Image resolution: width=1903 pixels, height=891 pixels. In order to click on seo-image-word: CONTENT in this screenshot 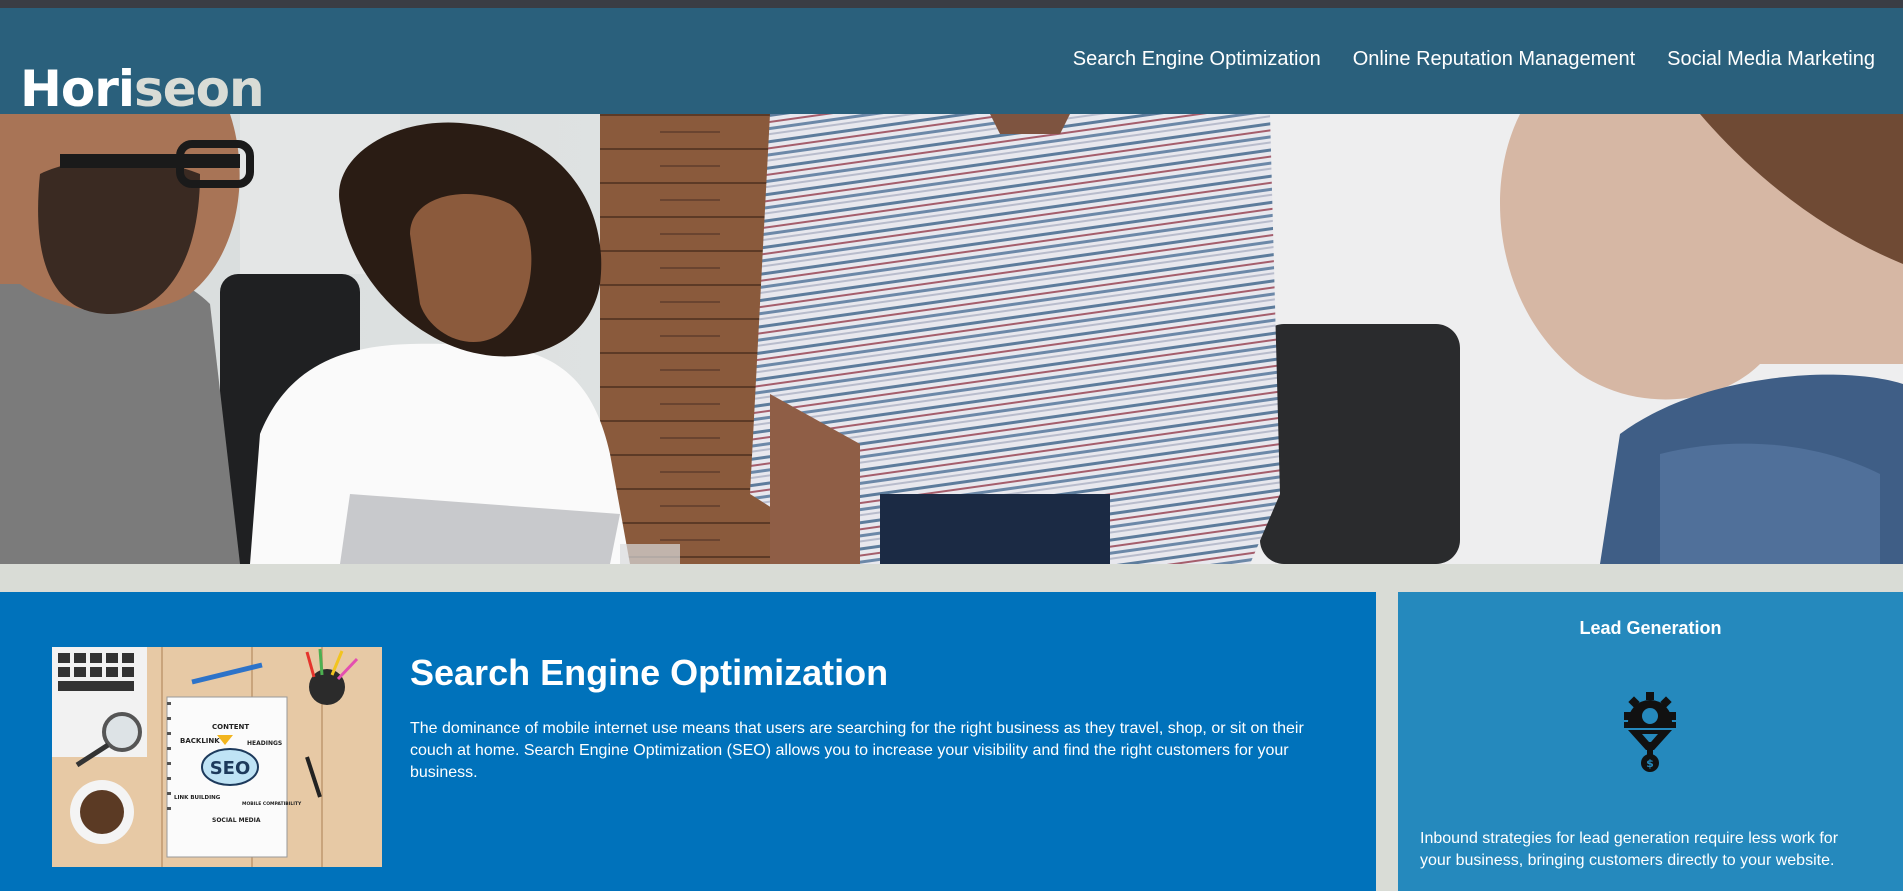, I will do `click(230, 727)`.